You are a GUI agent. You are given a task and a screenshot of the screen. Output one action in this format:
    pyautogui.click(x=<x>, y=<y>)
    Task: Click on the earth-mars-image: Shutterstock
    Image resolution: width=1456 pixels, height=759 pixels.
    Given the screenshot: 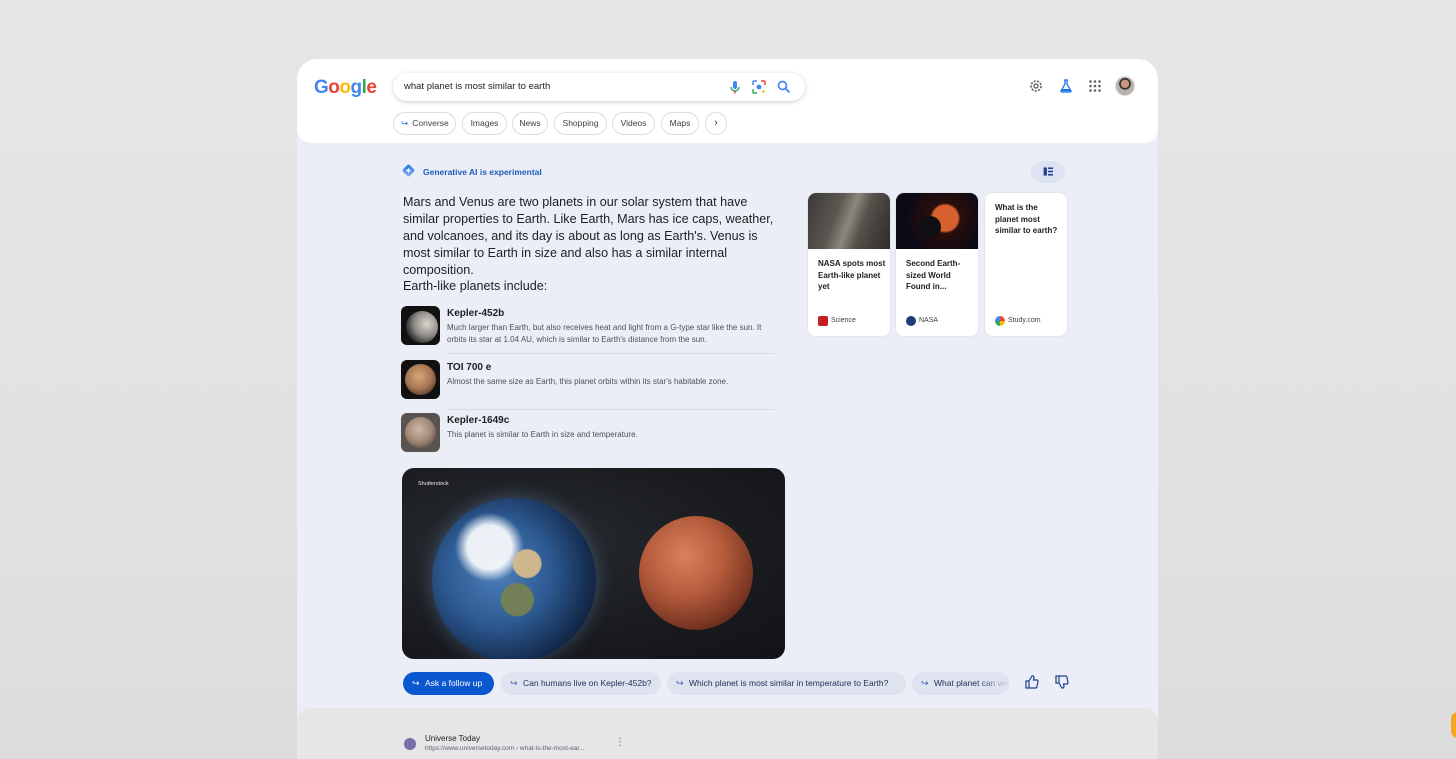 What is the action you would take?
    pyautogui.click(x=593, y=563)
    